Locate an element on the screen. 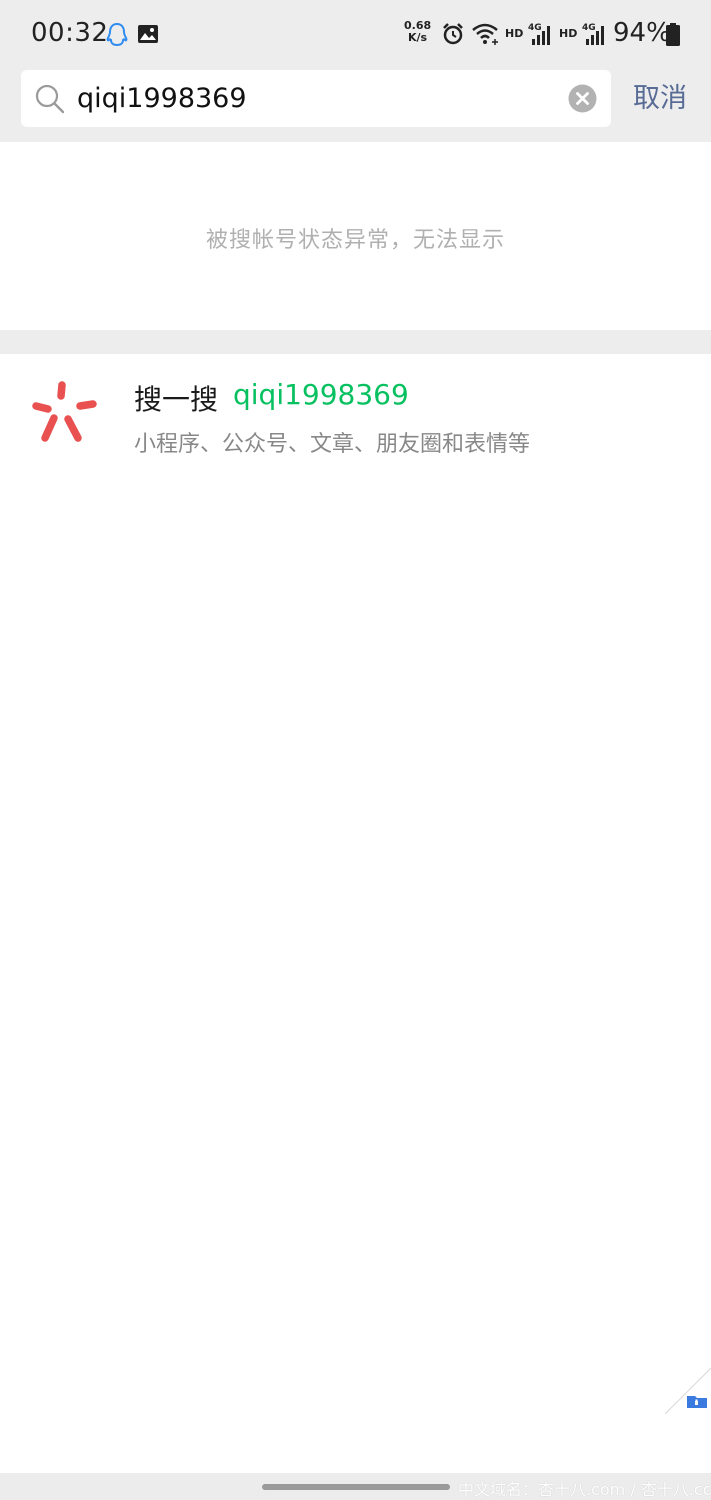  clear-icon is located at coordinates (582, 98).